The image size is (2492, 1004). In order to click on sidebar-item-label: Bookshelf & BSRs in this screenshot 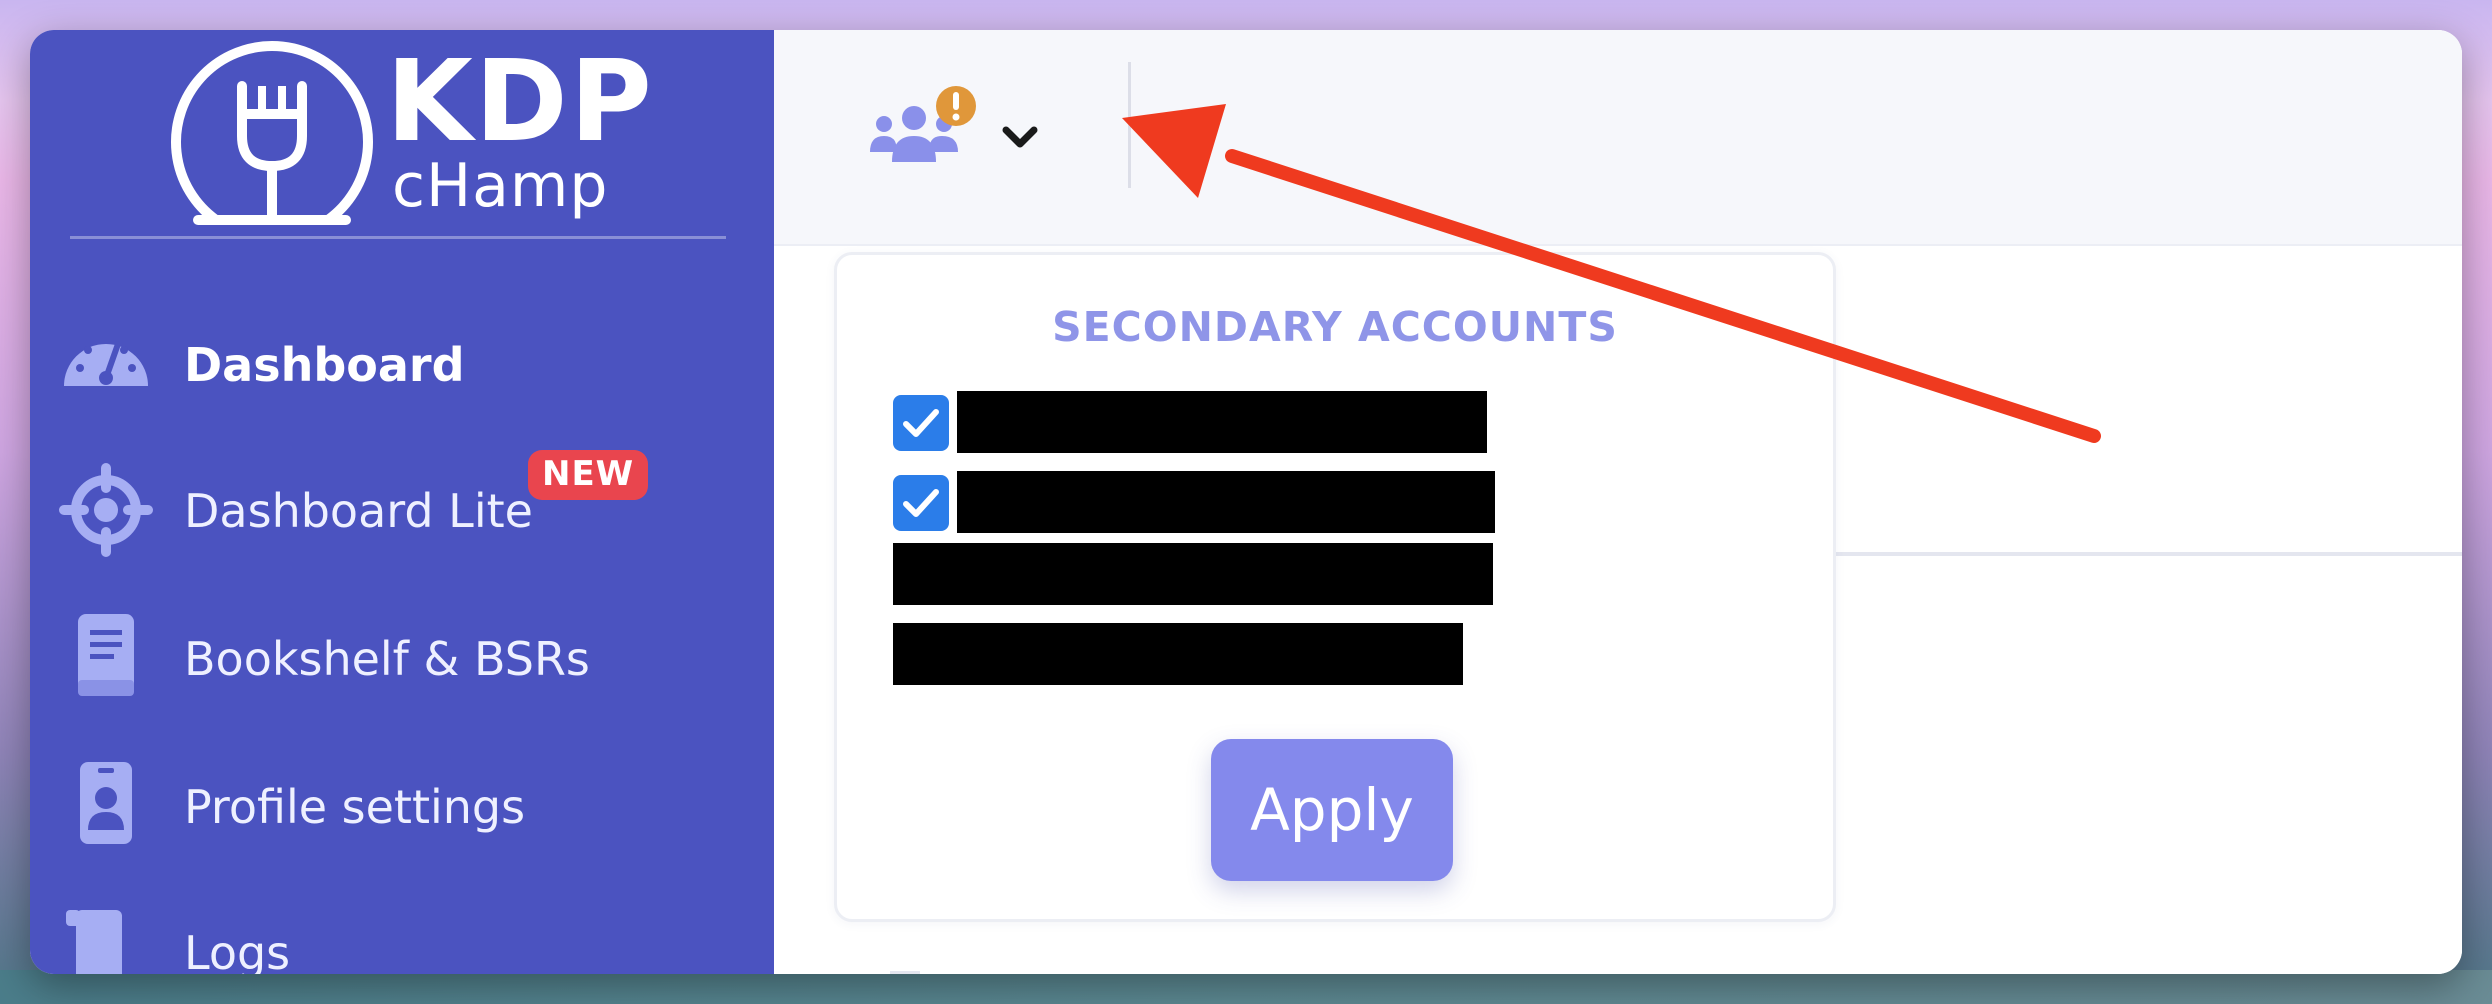, I will do `click(387, 659)`.